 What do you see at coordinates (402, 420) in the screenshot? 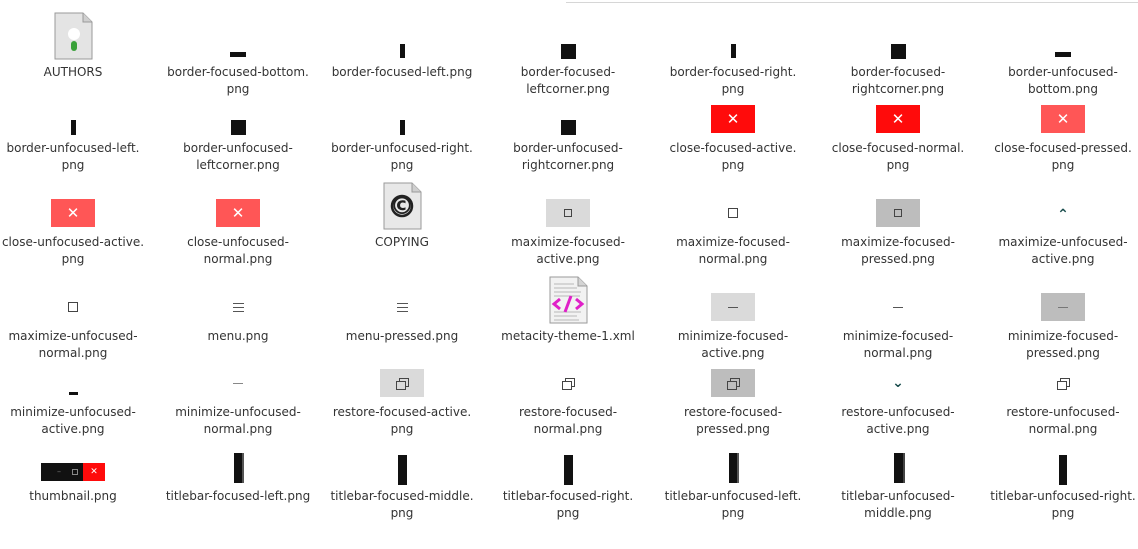
I see `file-name: restore-focused-active. png` at bounding box center [402, 420].